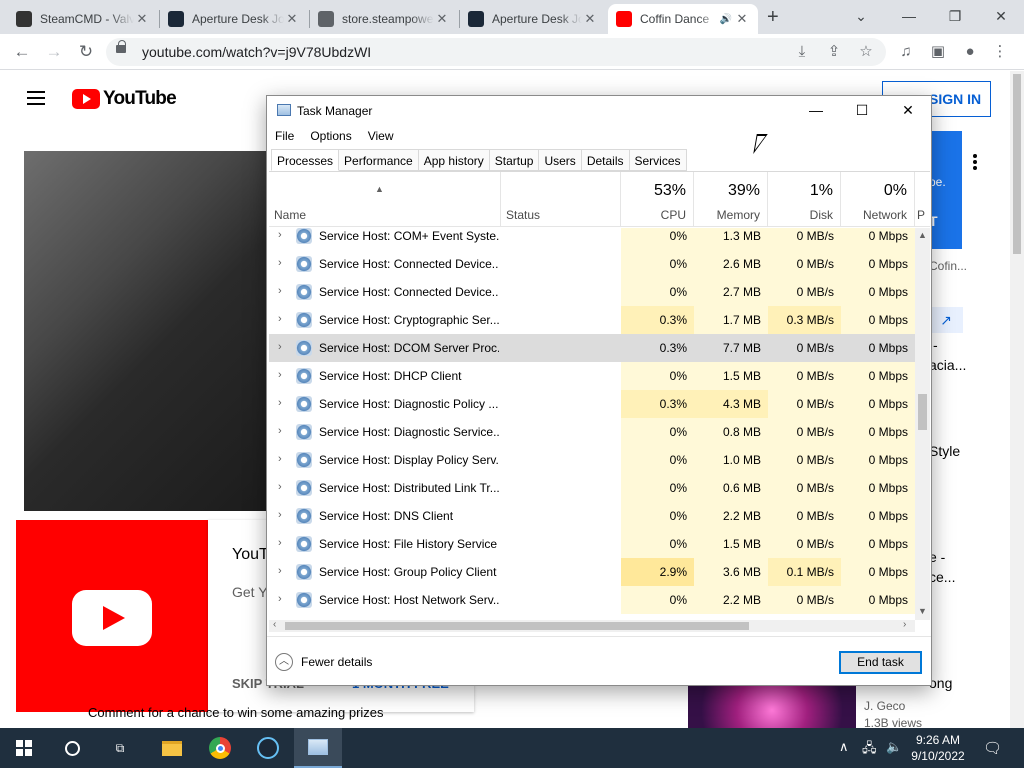 The width and height of the screenshot is (1024, 768). What do you see at coordinates (517, 626) in the screenshot?
I see `horizontal-scrollbar-thumb` at bounding box center [517, 626].